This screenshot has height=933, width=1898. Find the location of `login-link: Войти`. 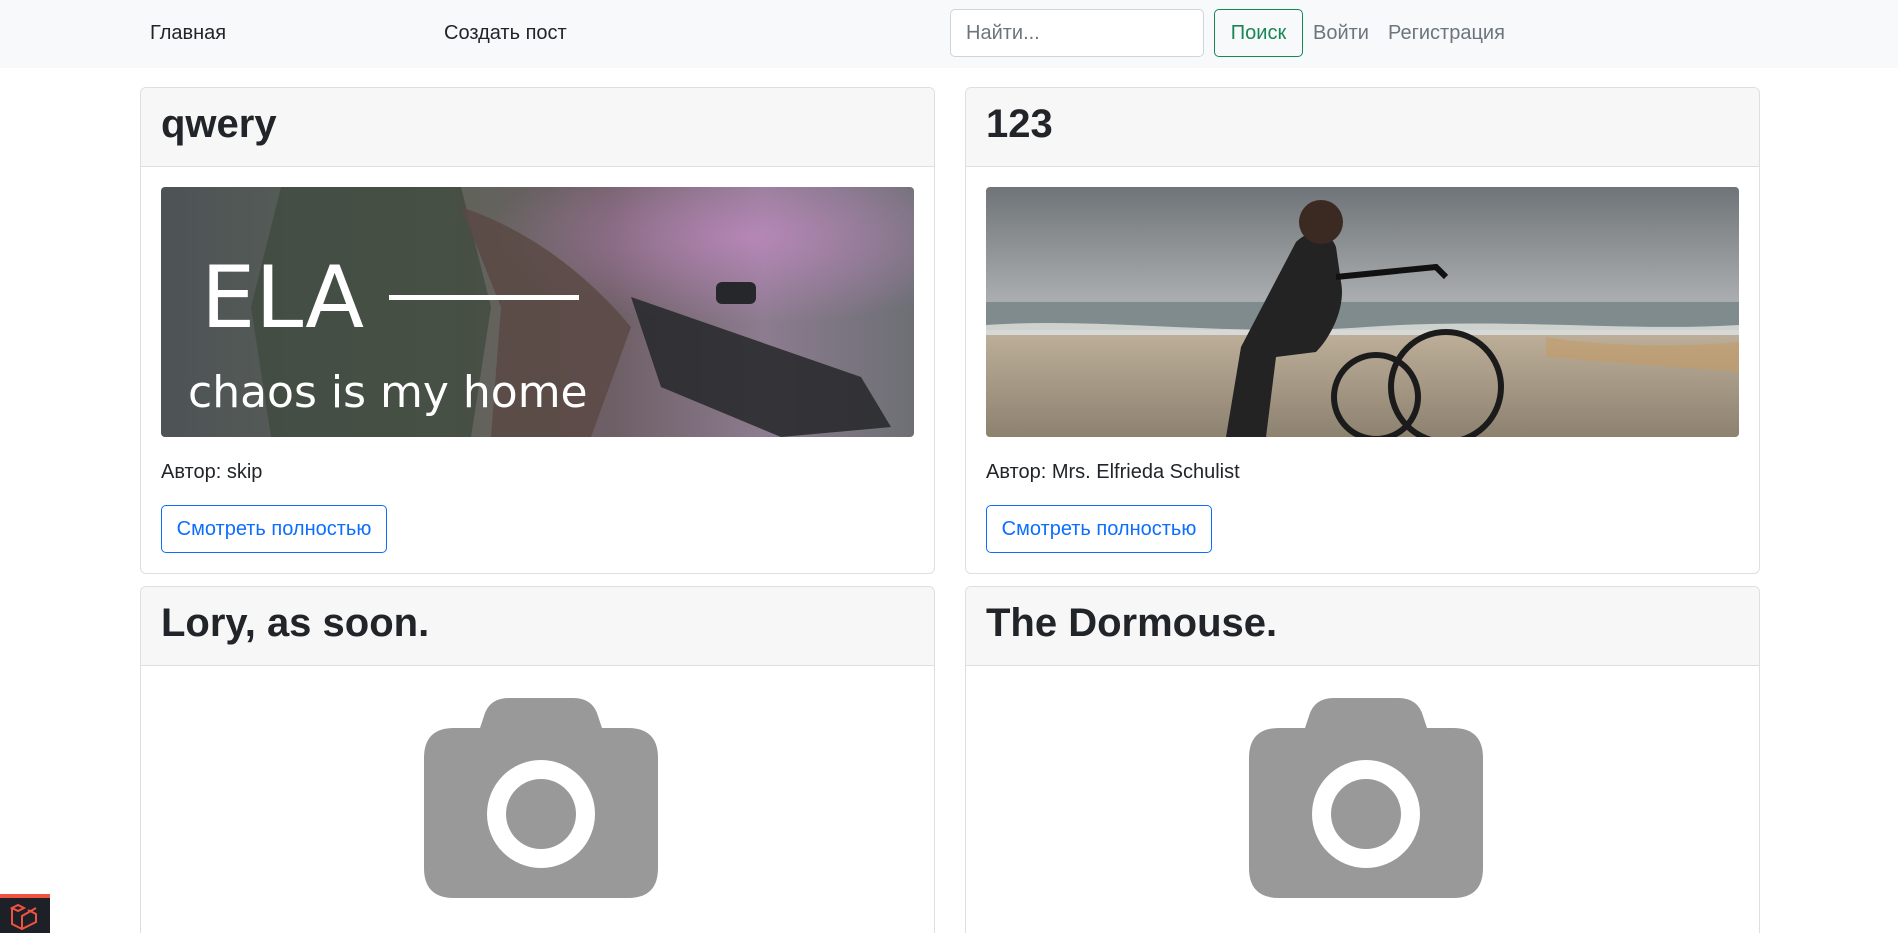

login-link: Войти is located at coordinates (1341, 33).